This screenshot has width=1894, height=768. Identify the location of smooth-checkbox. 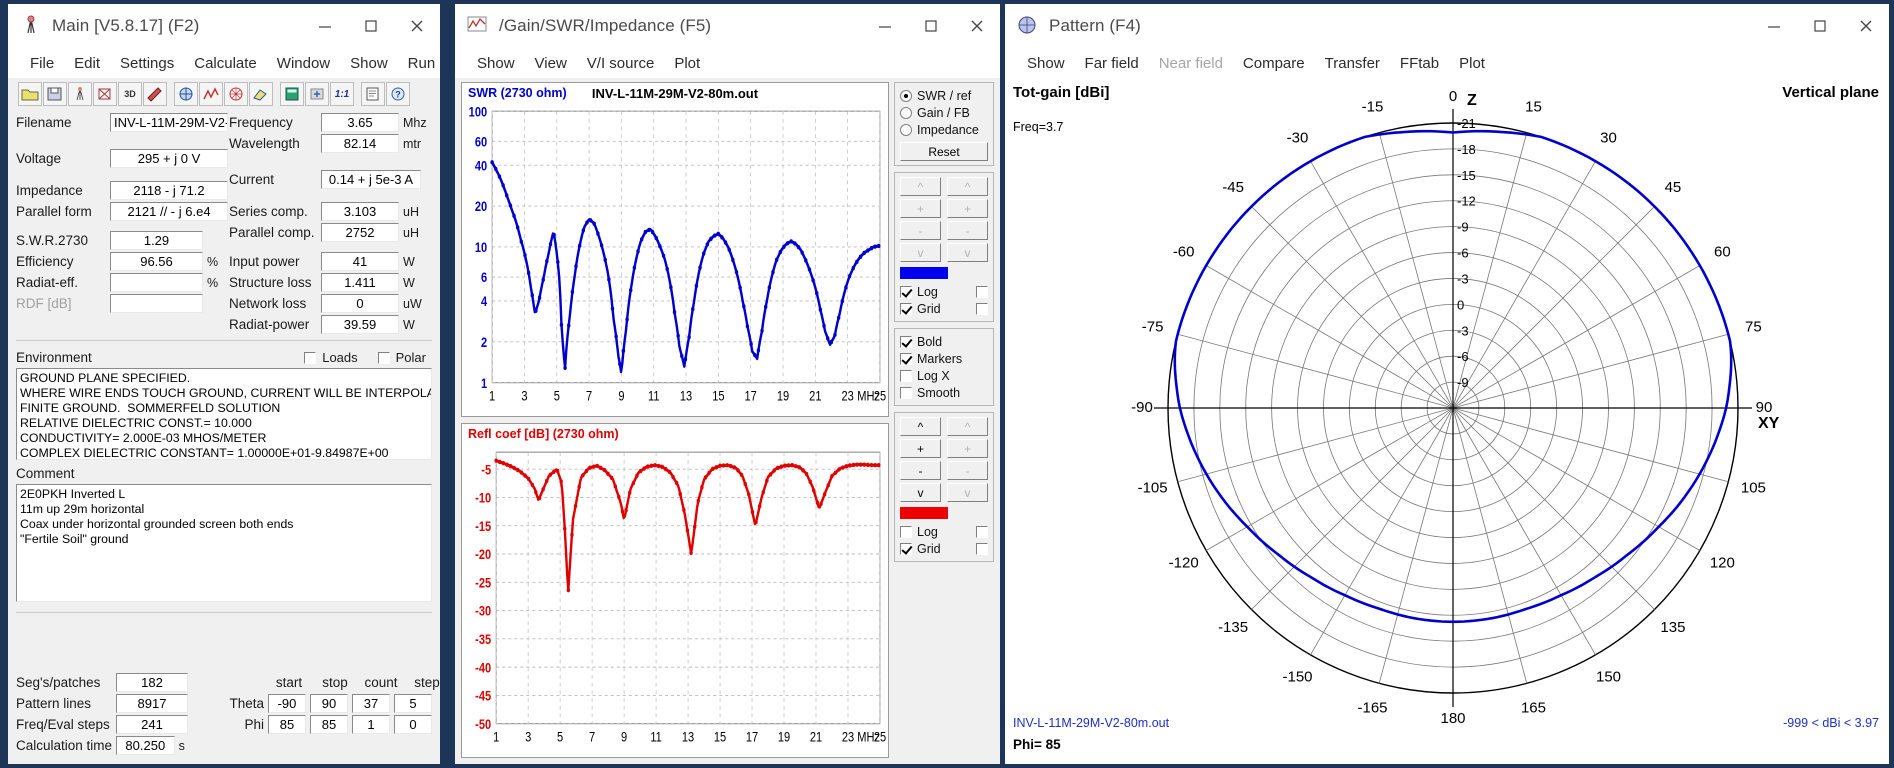
(906, 392).